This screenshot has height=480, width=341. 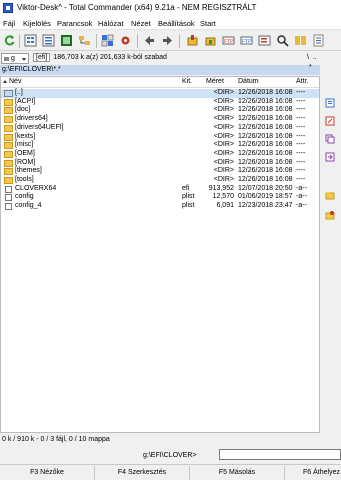 I want to click on file-icon, so click(x=8, y=189).